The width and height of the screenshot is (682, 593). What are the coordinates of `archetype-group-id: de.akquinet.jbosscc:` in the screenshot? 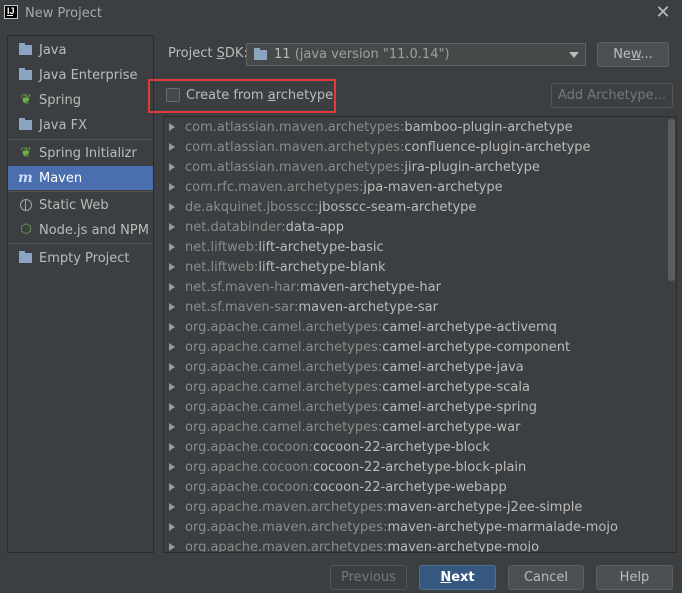 It's located at (252, 207).